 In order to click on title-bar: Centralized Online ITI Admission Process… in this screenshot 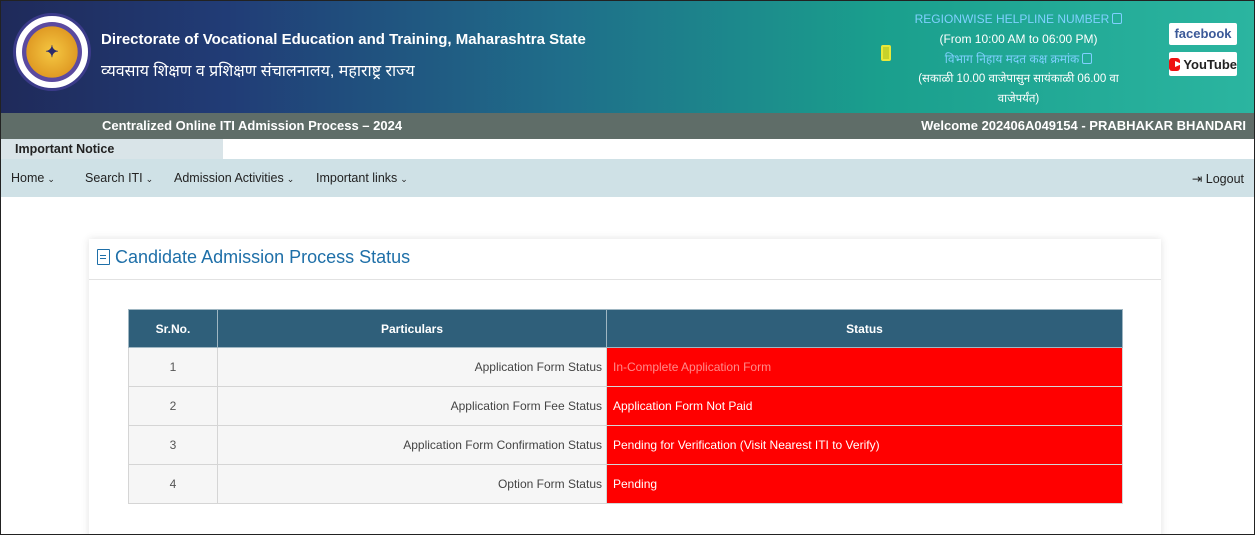, I will do `click(627, 126)`.